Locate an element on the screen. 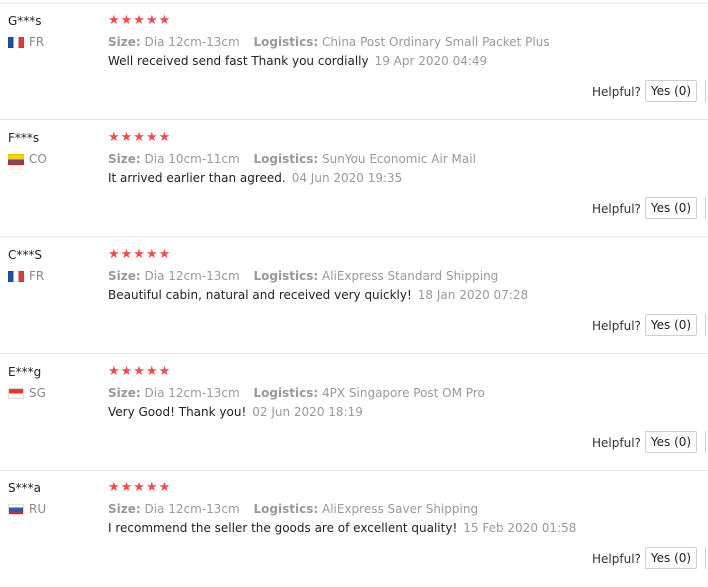 Image resolution: width=708 pixels, height=587 pixels. review-date: 19 Apr 2020 04:49 is located at coordinates (431, 61).